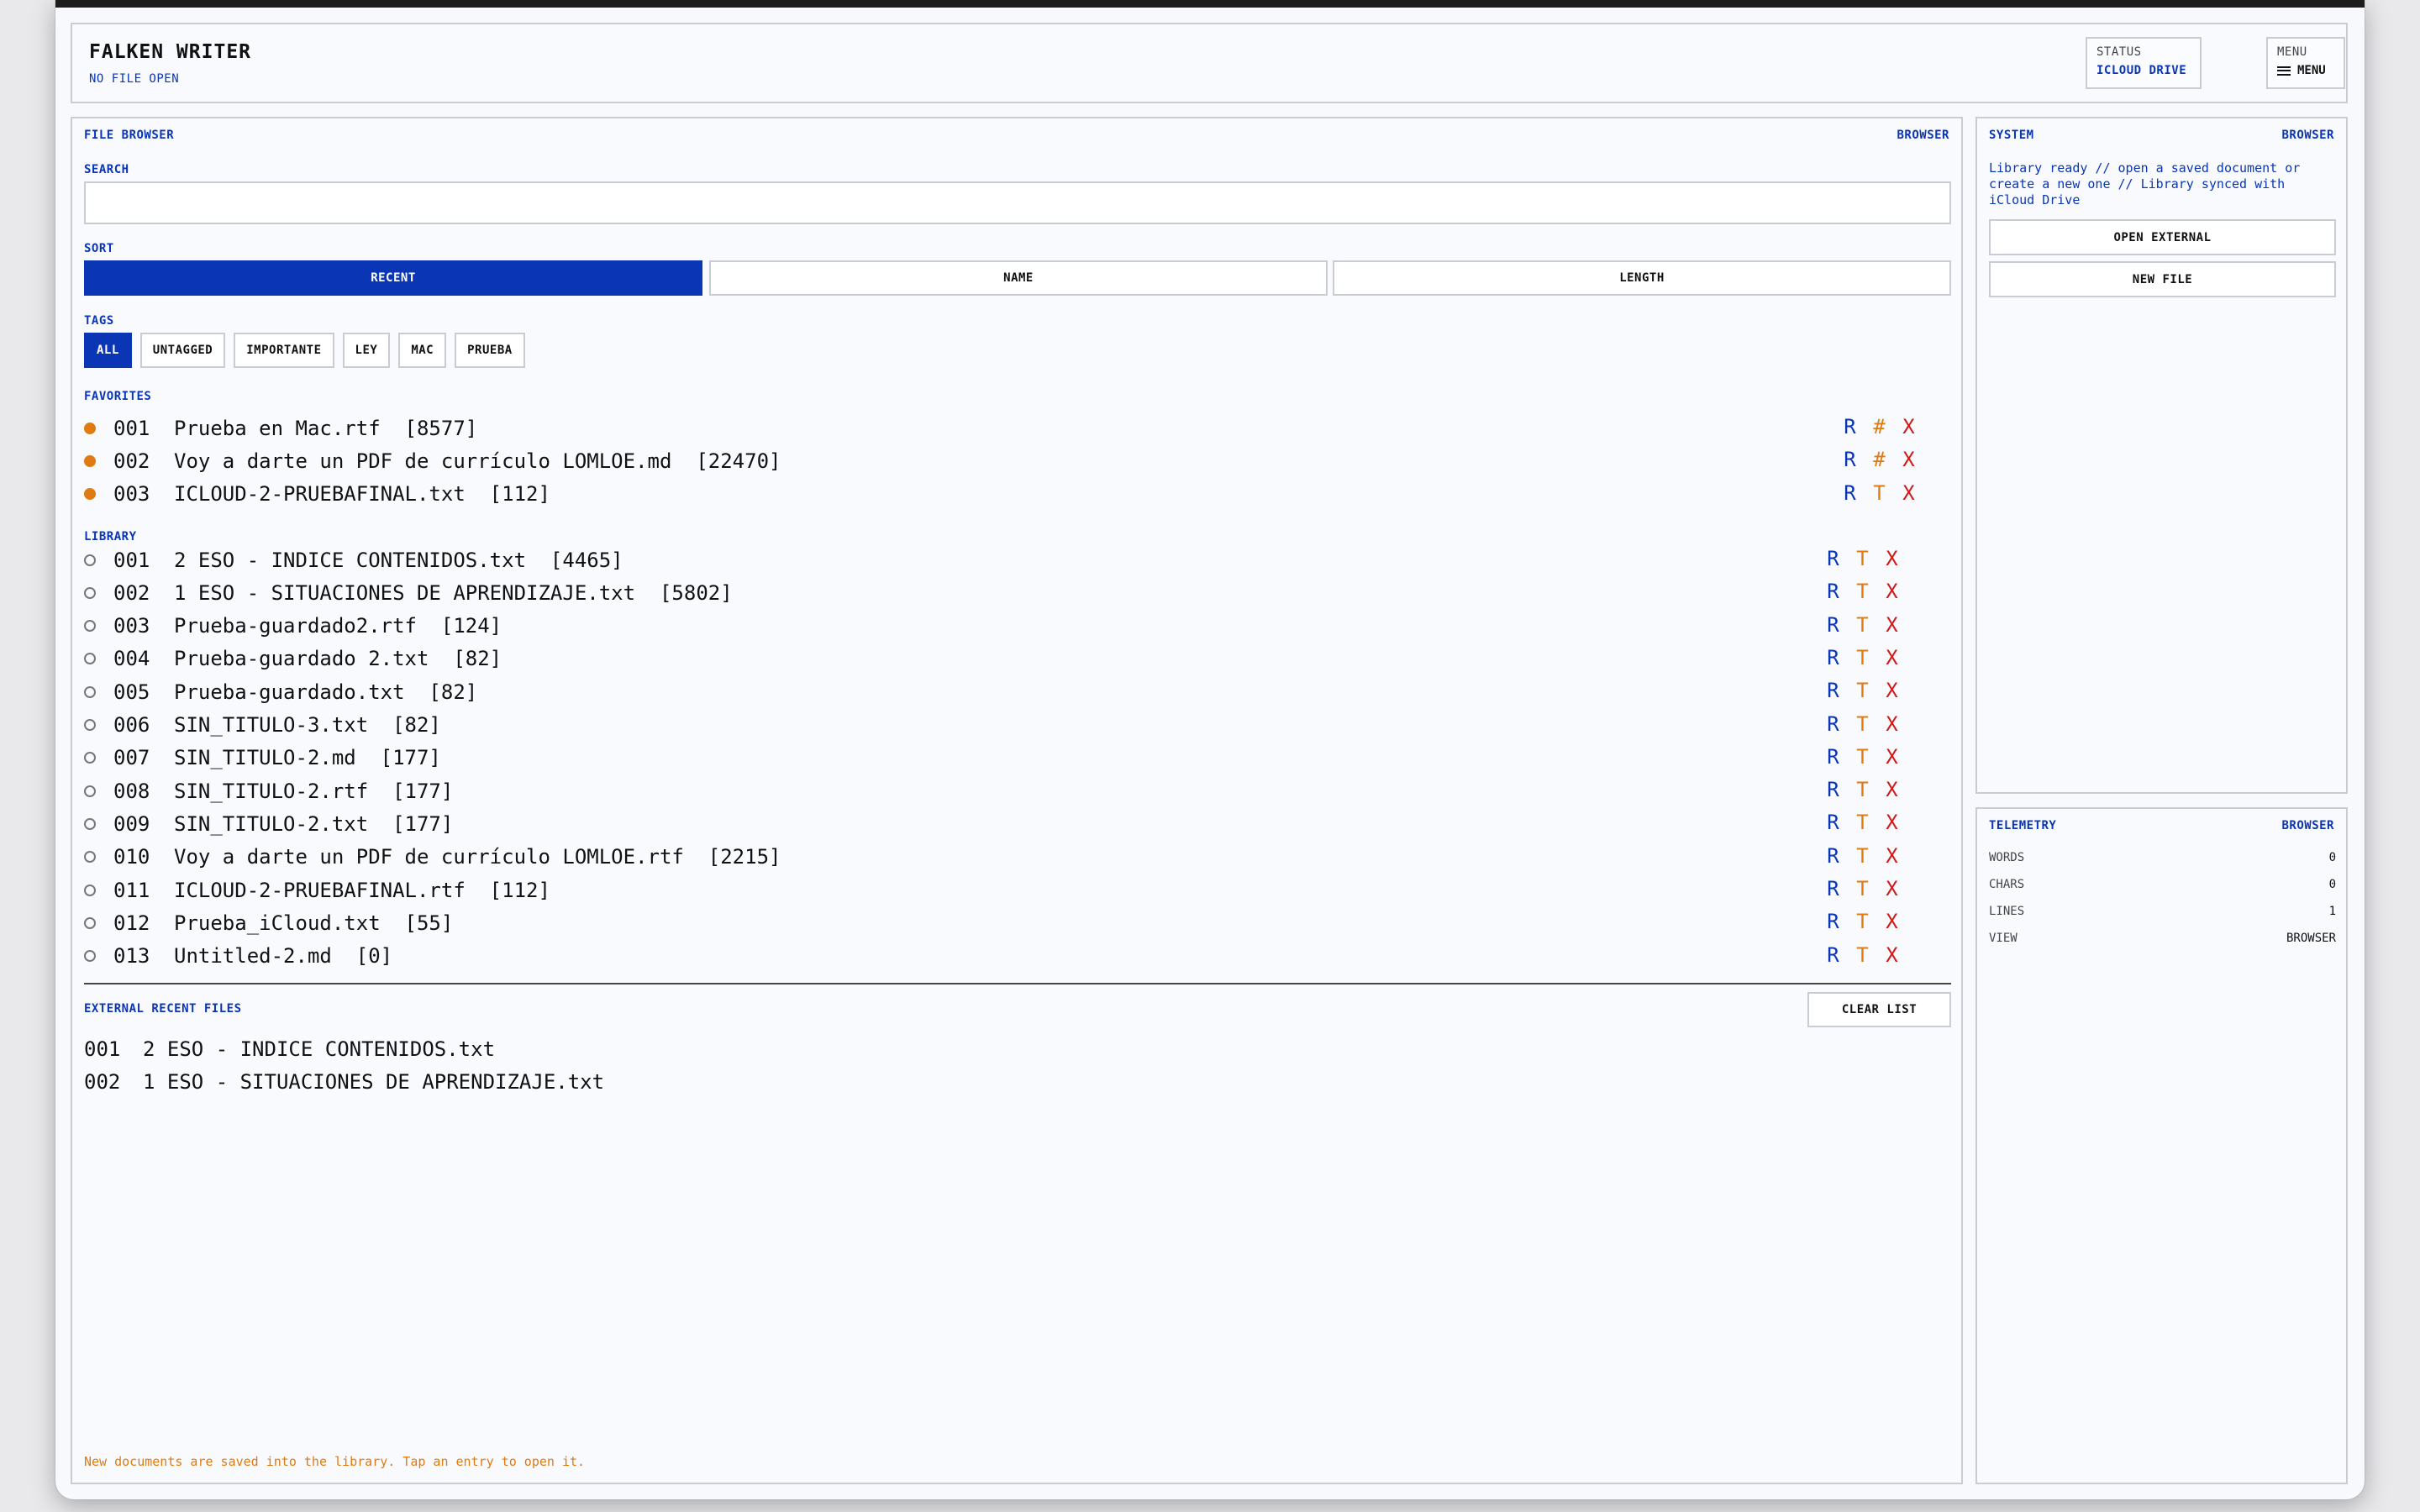  I want to click on menu-button: MENU MENU, so click(2305, 63).